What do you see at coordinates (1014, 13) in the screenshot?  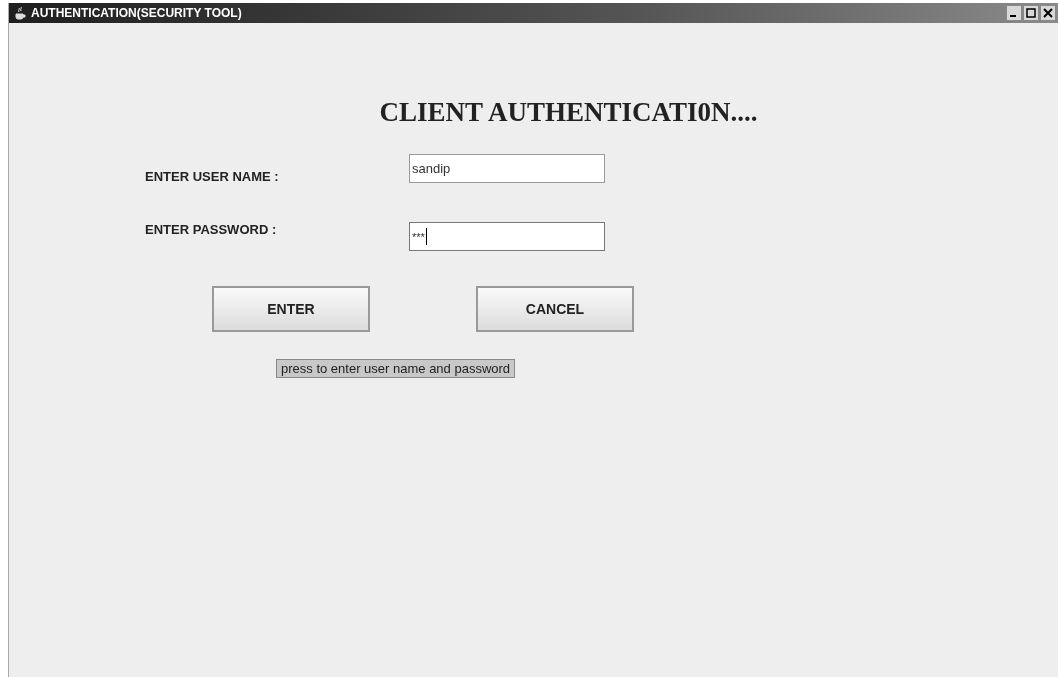 I see `minimize-button` at bounding box center [1014, 13].